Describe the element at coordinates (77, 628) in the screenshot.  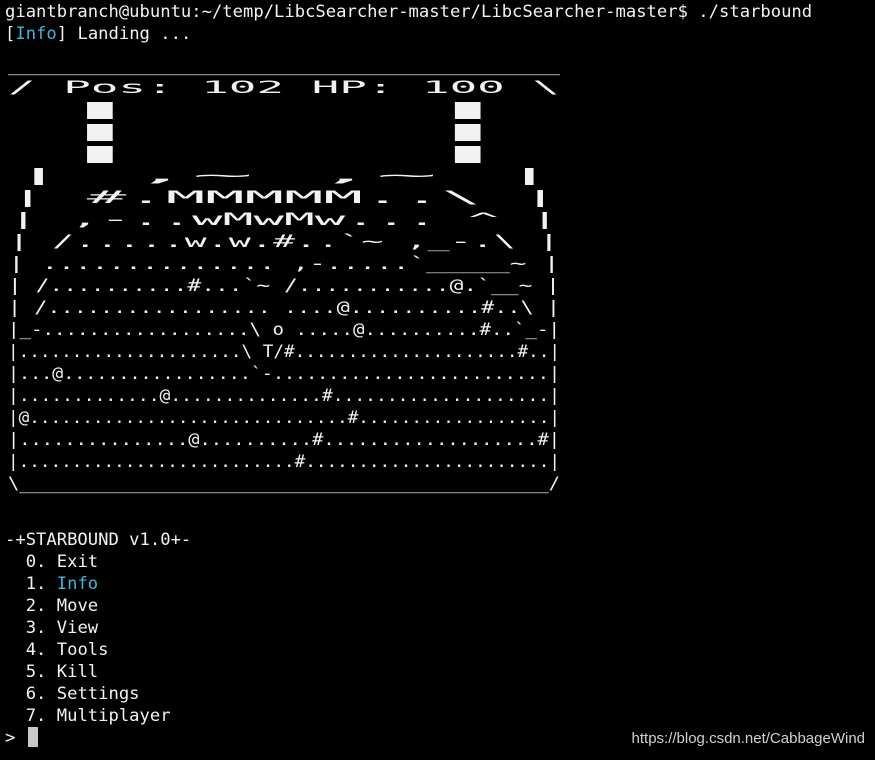
I see `menu-item-label: View` at that location.